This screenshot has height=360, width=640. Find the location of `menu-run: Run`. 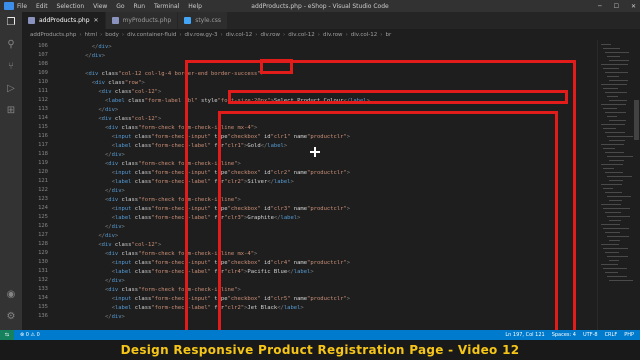

menu-run: Run is located at coordinates (140, 6).